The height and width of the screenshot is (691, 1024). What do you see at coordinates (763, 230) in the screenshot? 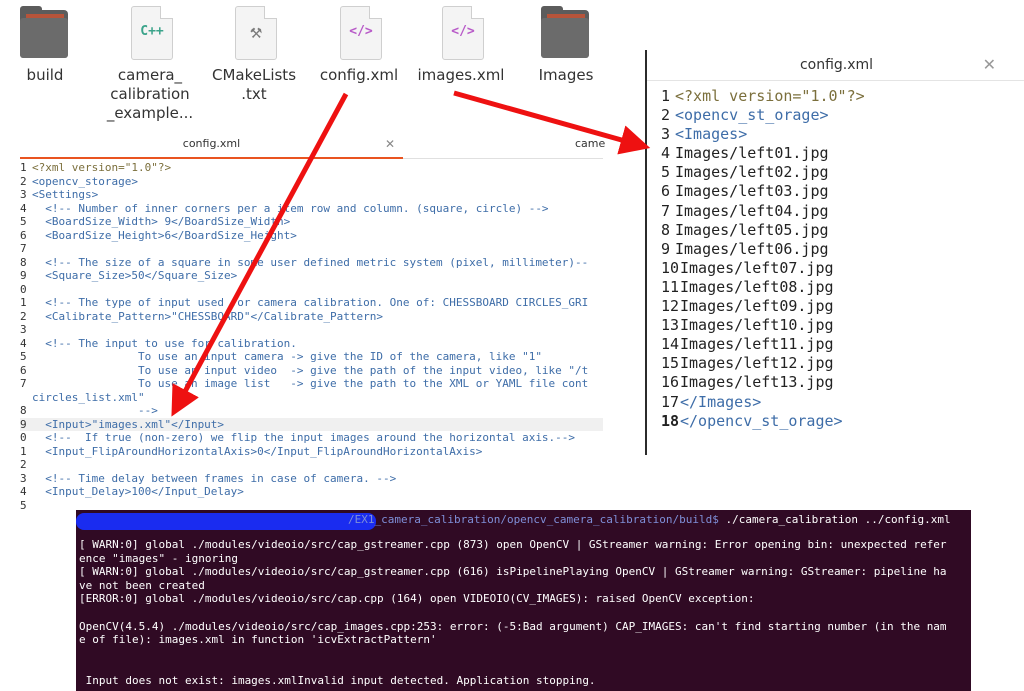
I see `code-line: 8 Images/left05.jpg` at bounding box center [763, 230].